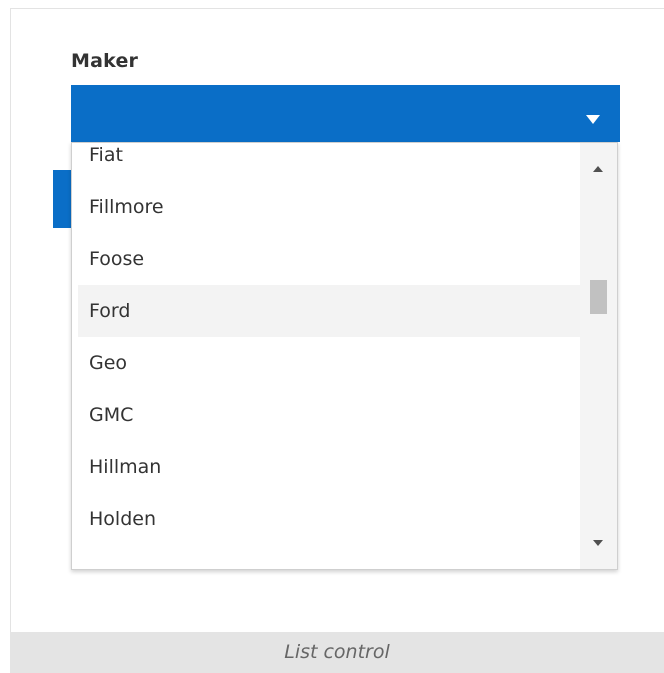 The image size is (664, 673). What do you see at coordinates (329, 207) in the screenshot?
I see `list-item: Fillmore` at bounding box center [329, 207].